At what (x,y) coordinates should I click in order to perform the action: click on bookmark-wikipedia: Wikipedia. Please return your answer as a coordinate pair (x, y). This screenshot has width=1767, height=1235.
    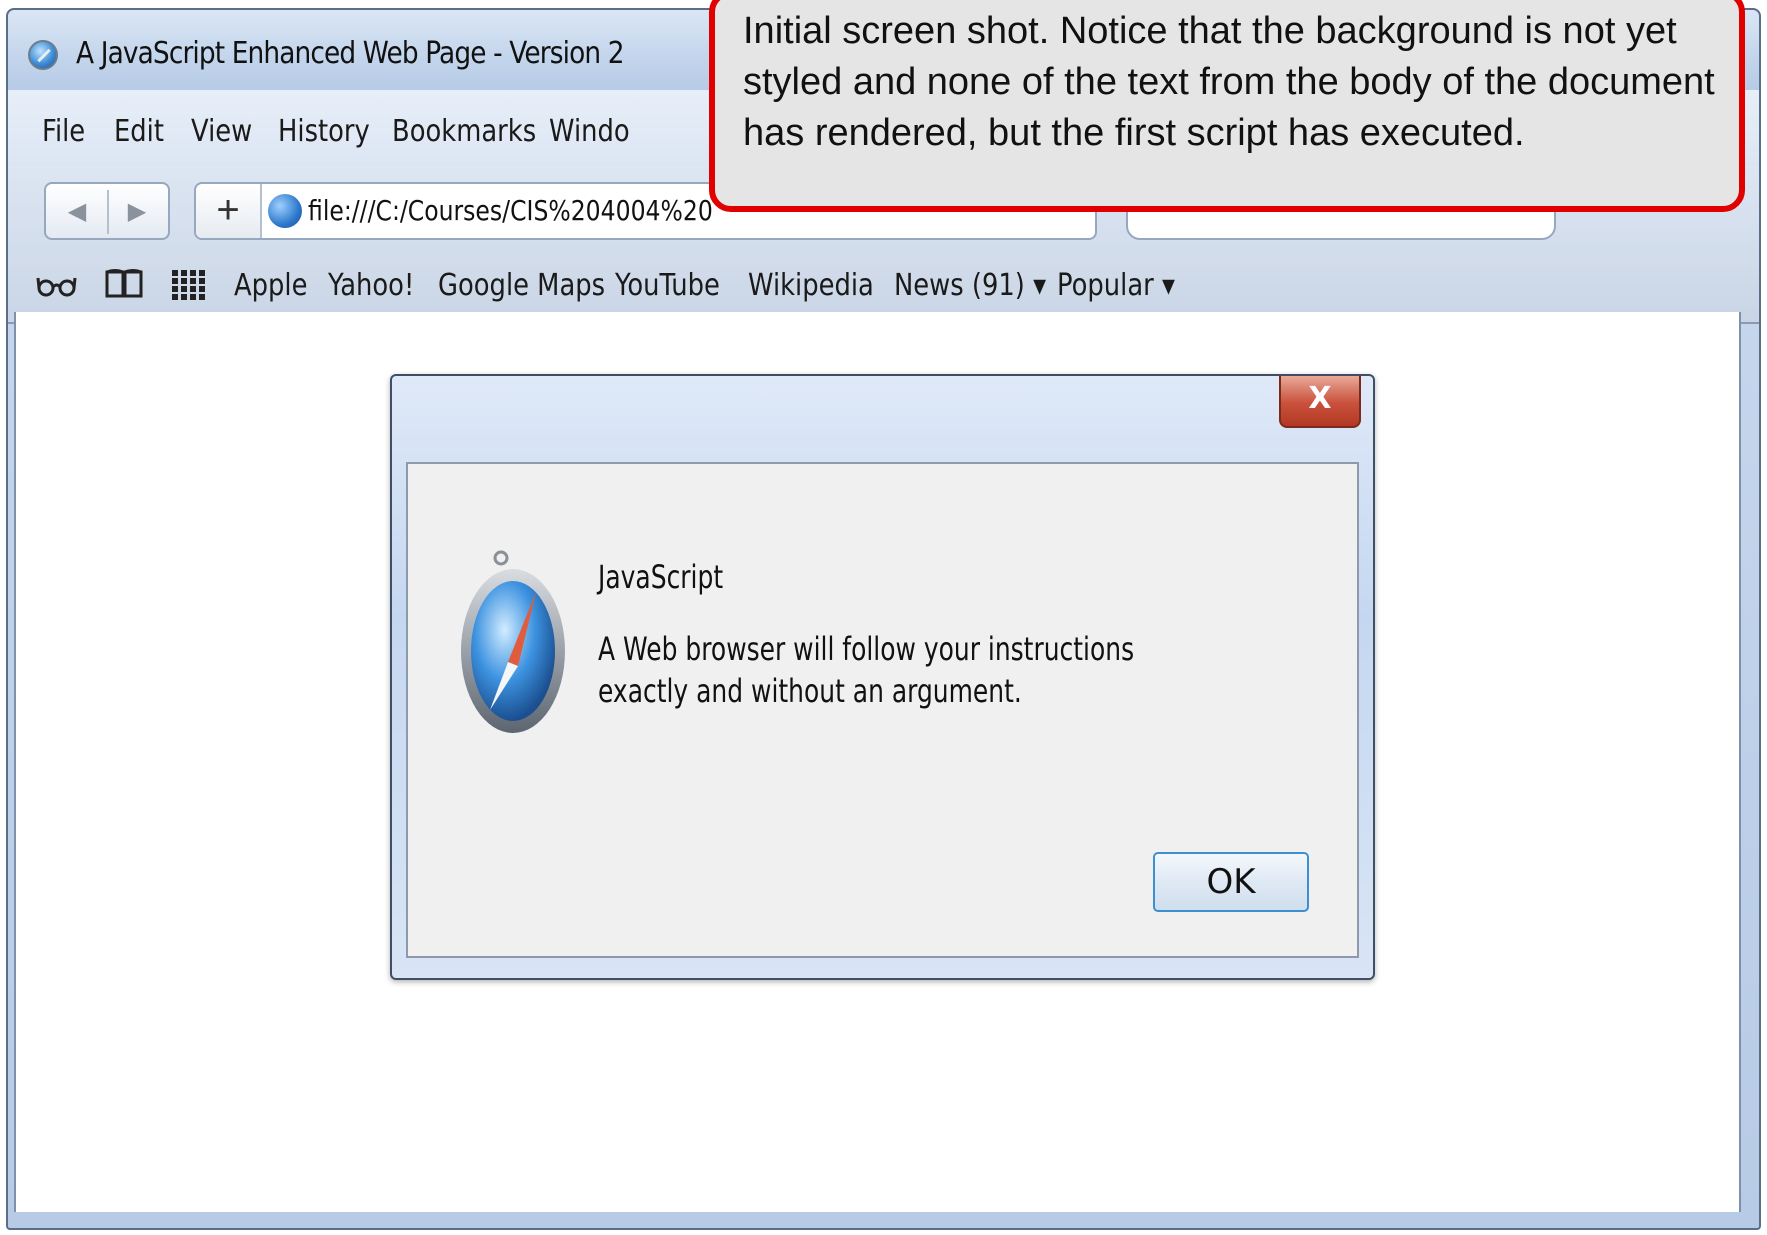
    Looking at the image, I should click on (811, 285).